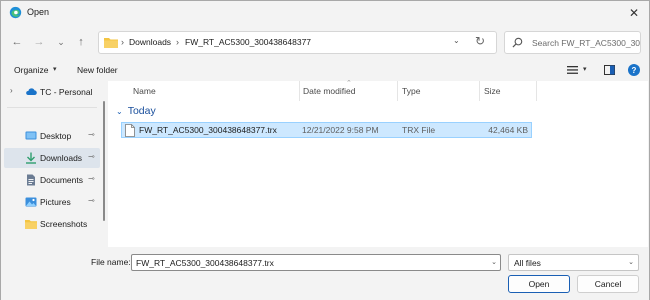 The height and width of the screenshot is (300, 650). Describe the element at coordinates (573, 262) in the screenshot. I see `file-type-filter-select: All files ⌄` at that location.